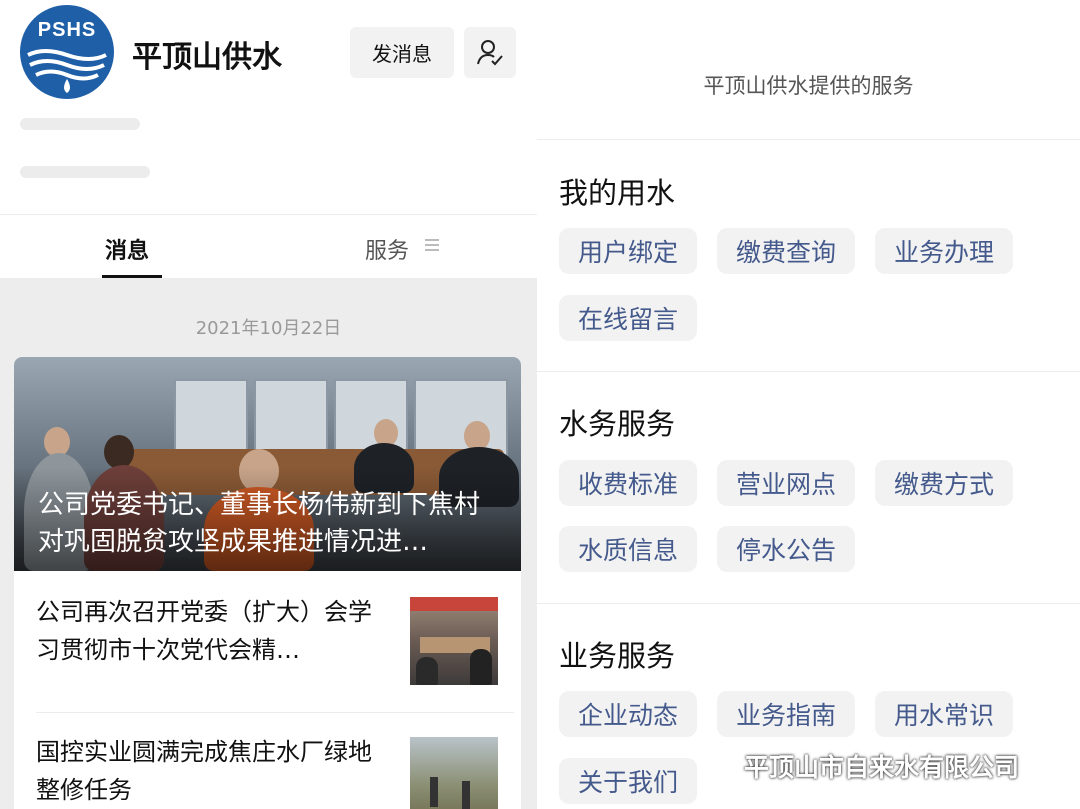 Image resolution: width=1080 pixels, height=809 pixels. I want to click on follow-user-button, so click(490, 52).